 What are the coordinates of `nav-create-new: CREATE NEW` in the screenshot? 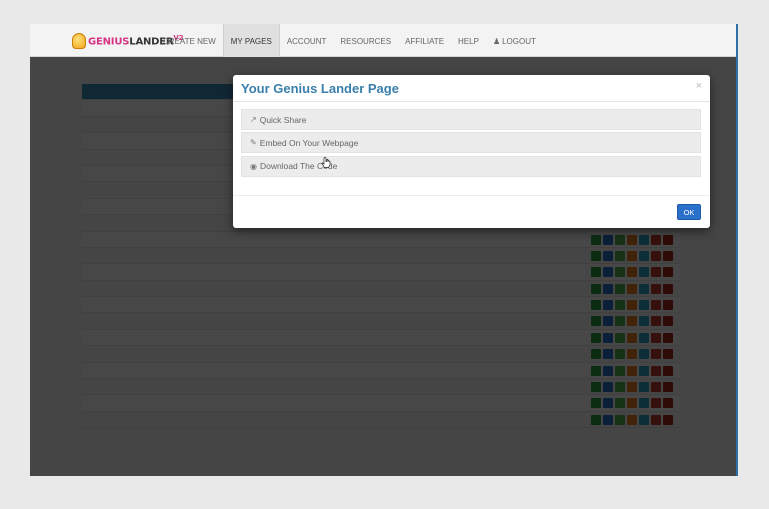 It's located at (189, 40).